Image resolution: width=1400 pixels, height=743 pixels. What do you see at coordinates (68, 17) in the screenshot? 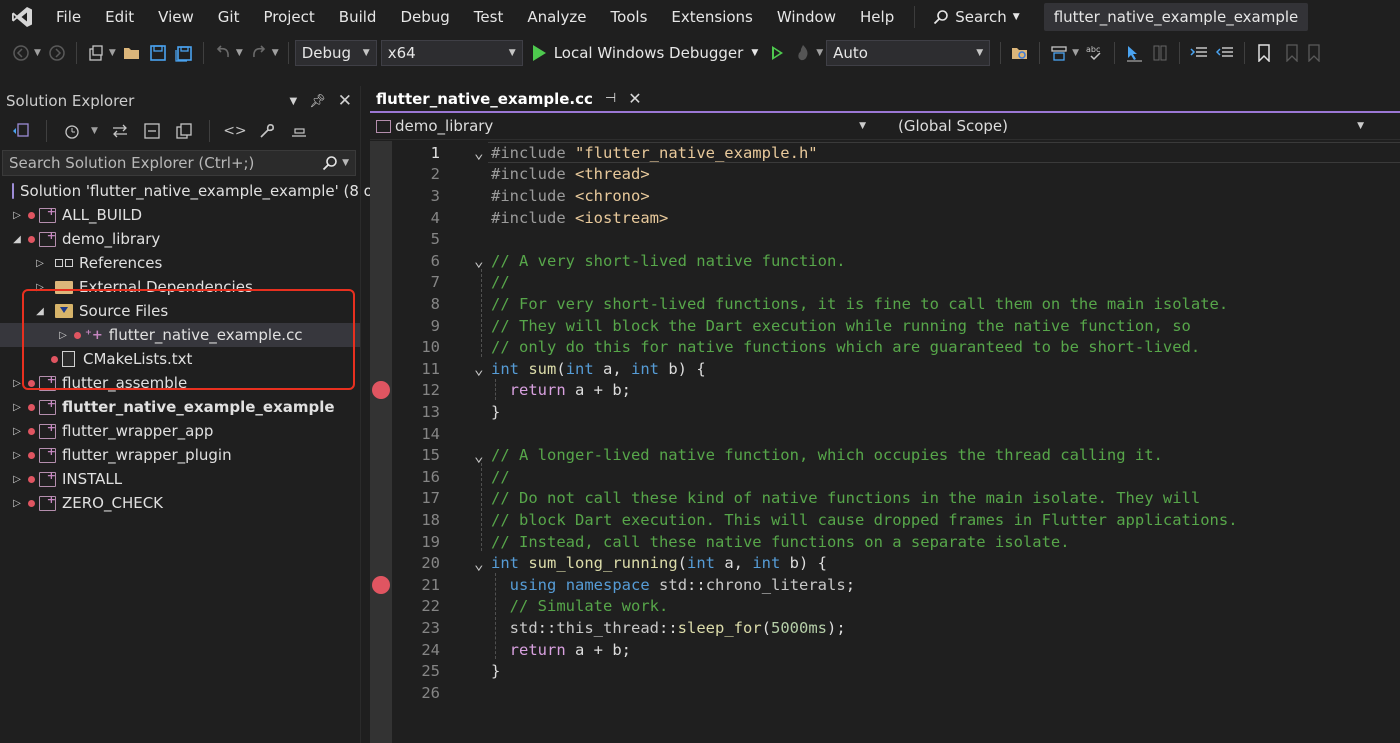
I see `menu-file: File` at bounding box center [68, 17].